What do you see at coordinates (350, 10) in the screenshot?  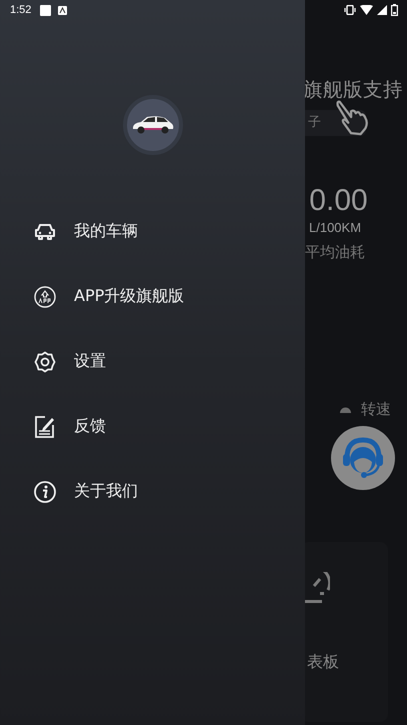 I see `vibrate-icon` at bounding box center [350, 10].